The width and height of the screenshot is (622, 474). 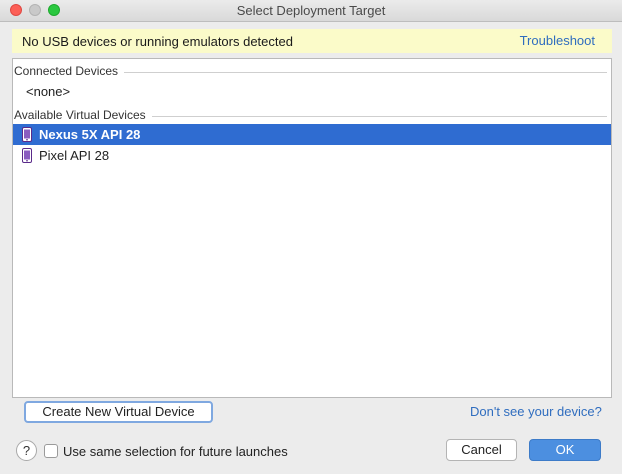 What do you see at coordinates (26, 450) in the screenshot?
I see `help-icon: ?` at bounding box center [26, 450].